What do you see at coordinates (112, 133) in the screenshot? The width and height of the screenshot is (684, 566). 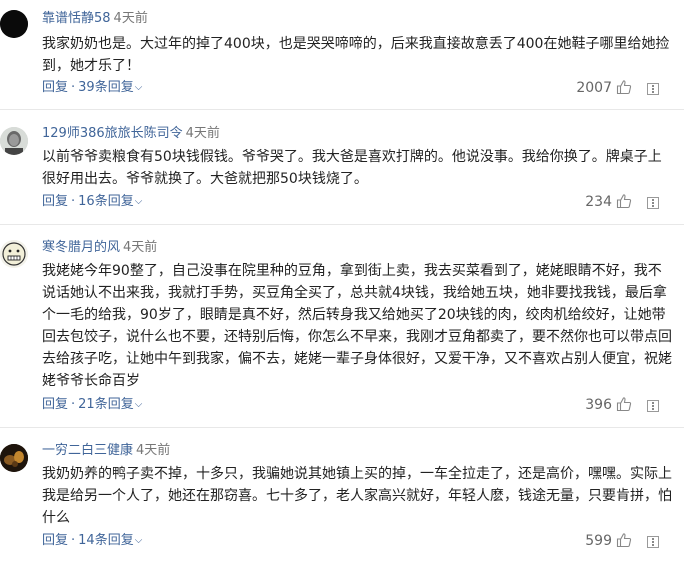 I see `username: 129师386旅旅长陈司令` at bounding box center [112, 133].